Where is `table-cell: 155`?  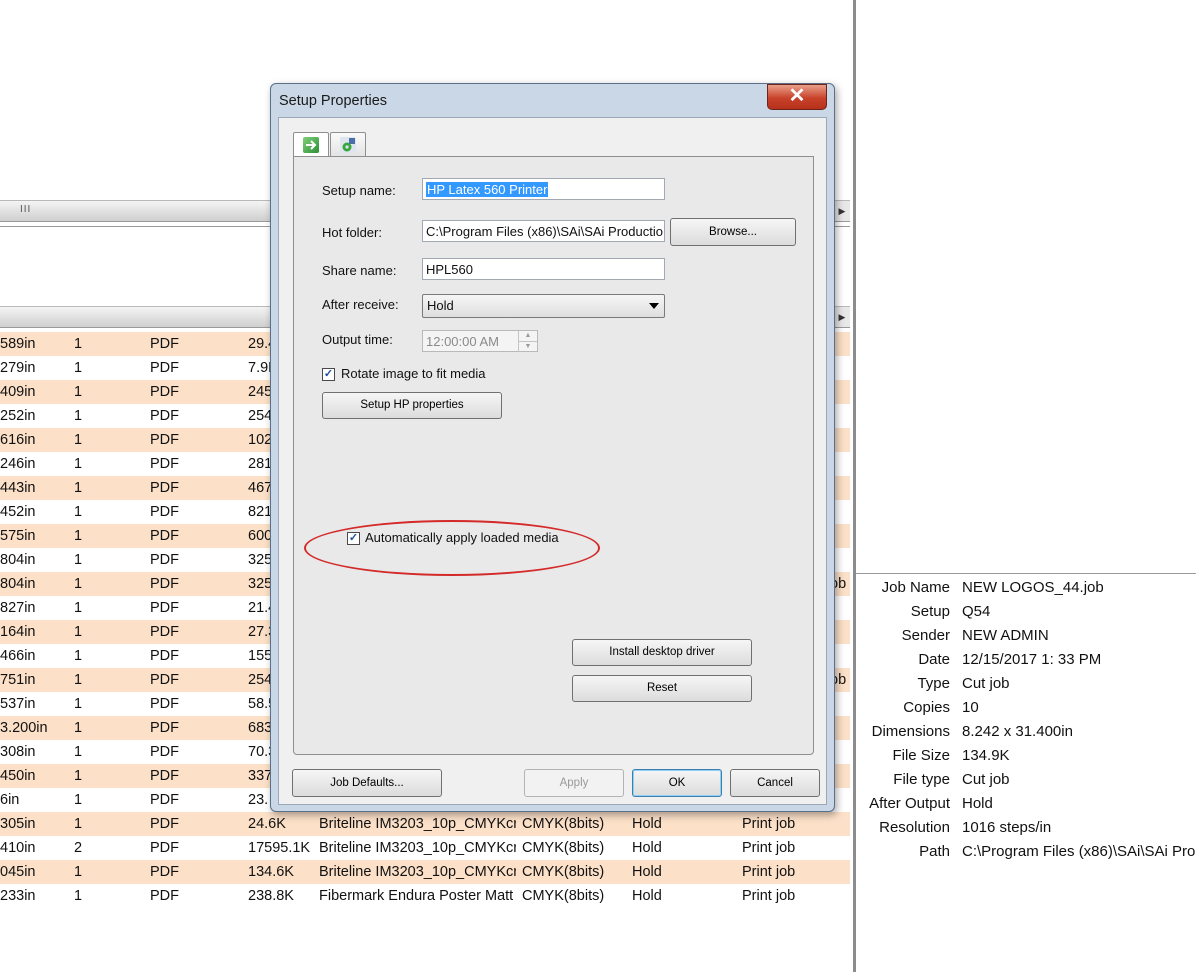
table-cell: 155 is located at coordinates (260, 656).